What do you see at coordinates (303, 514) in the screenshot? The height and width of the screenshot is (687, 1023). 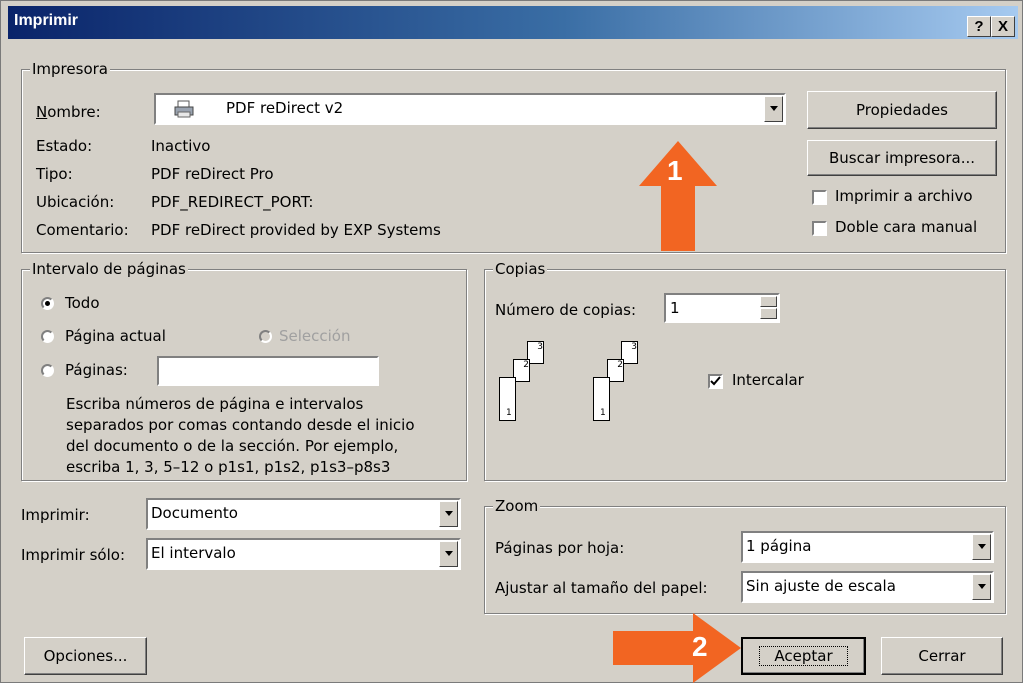 I see `print-what-select: Documento` at bounding box center [303, 514].